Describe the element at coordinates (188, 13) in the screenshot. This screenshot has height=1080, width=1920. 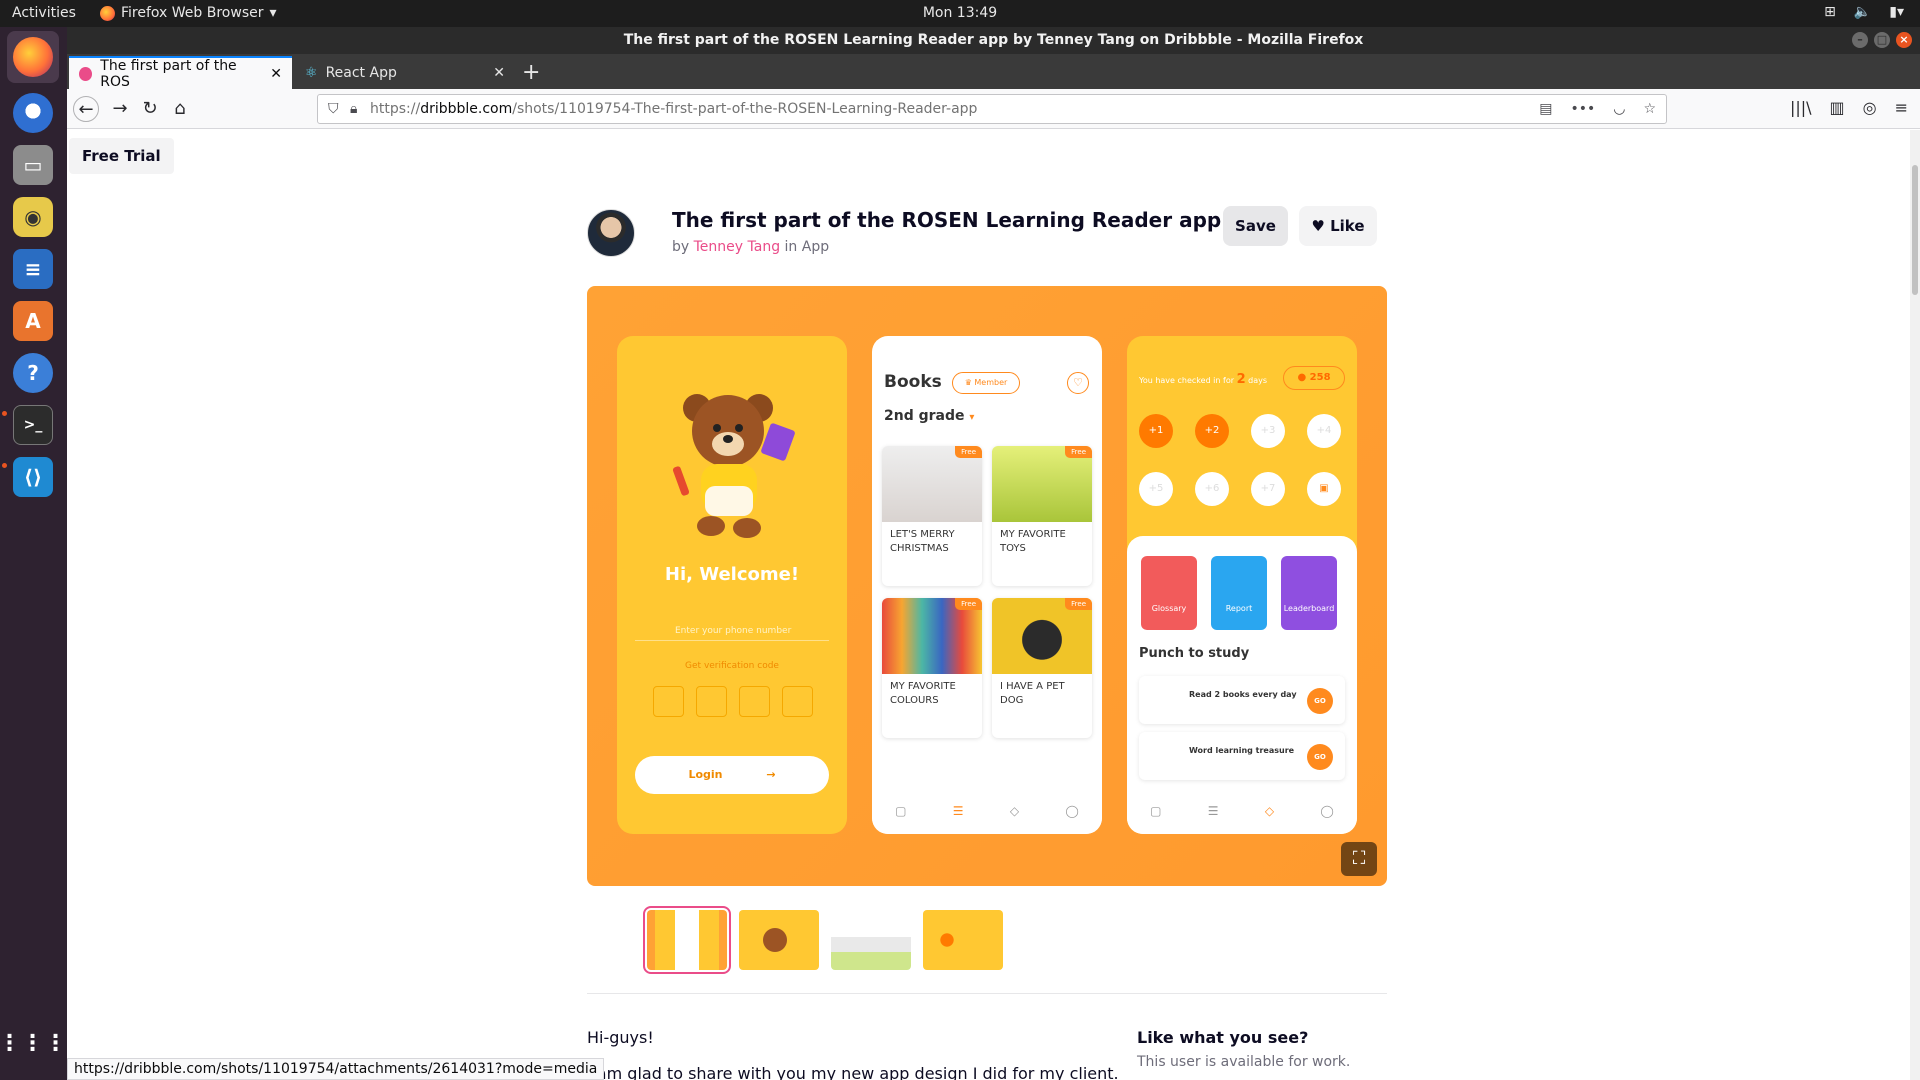
I see `app-menu: Firefox Web Browser ▾` at that location.